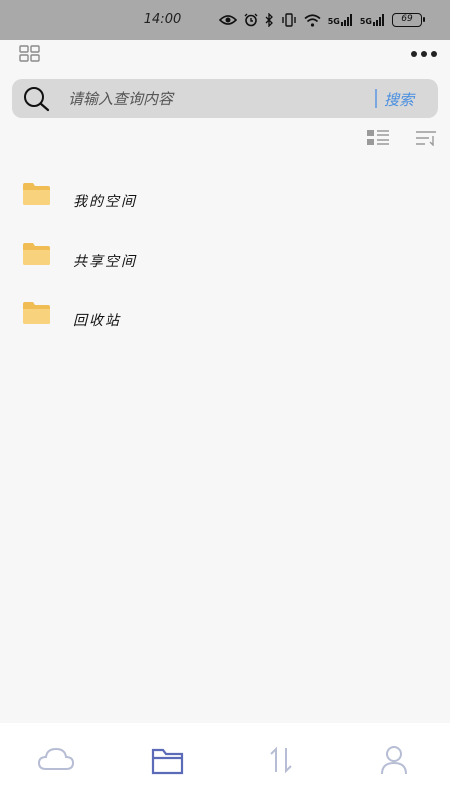 The height and width of the screenshot is (800, 450). What do you see at coordinates (105, 262) in the screenshot?
I see `folder-label: 共享空间` at bounding box center [105, 262].